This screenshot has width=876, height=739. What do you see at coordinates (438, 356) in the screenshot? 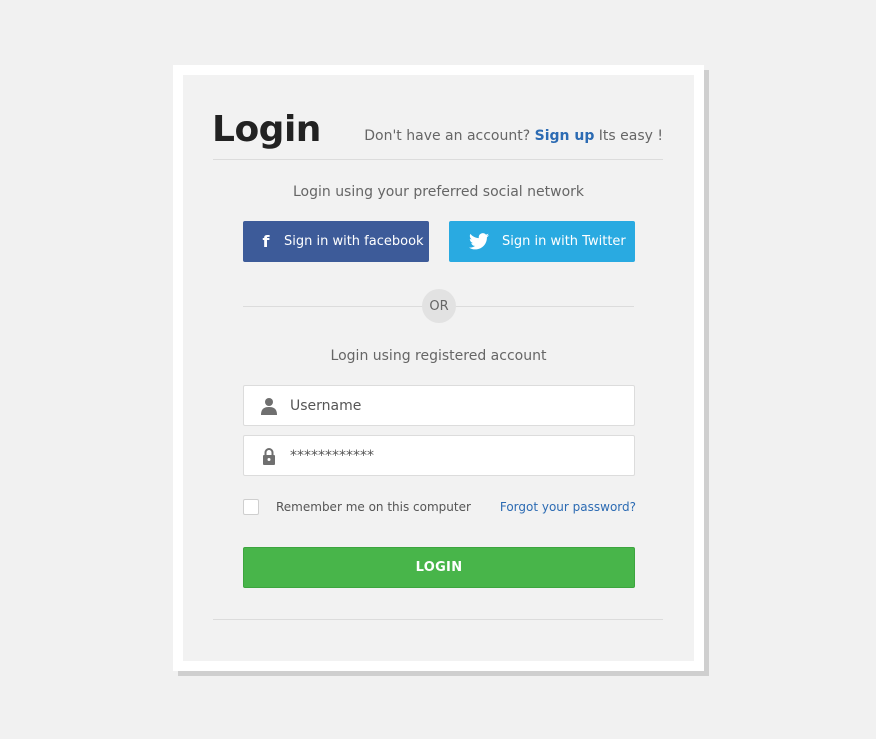
I see `account-subtitle: Login using registered account` at bounding box center [438, 356].